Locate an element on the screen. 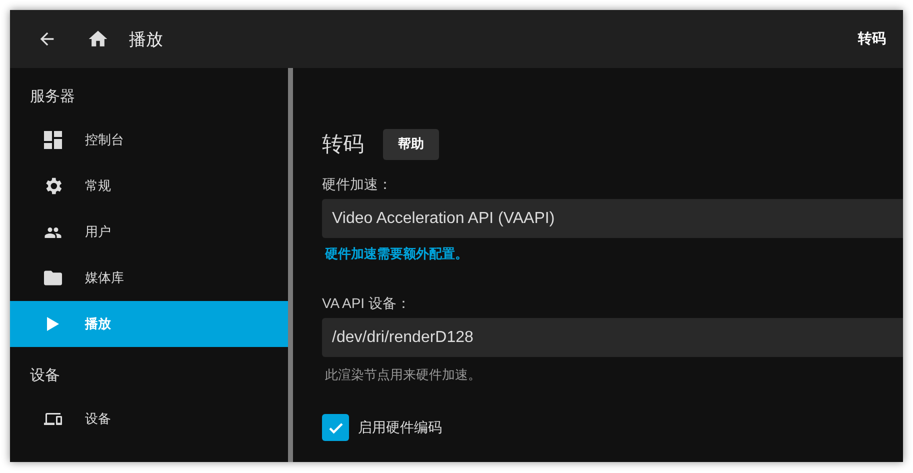  help-text: 此渲染节点用来硬件加速。 is located at coordinates (403, 375).